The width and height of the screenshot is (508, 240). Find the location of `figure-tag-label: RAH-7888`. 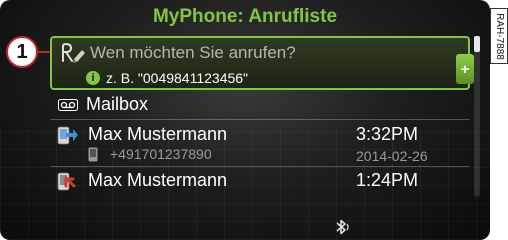

figure-tag-label: RAH-7888 is located at coordinates (499, 36).